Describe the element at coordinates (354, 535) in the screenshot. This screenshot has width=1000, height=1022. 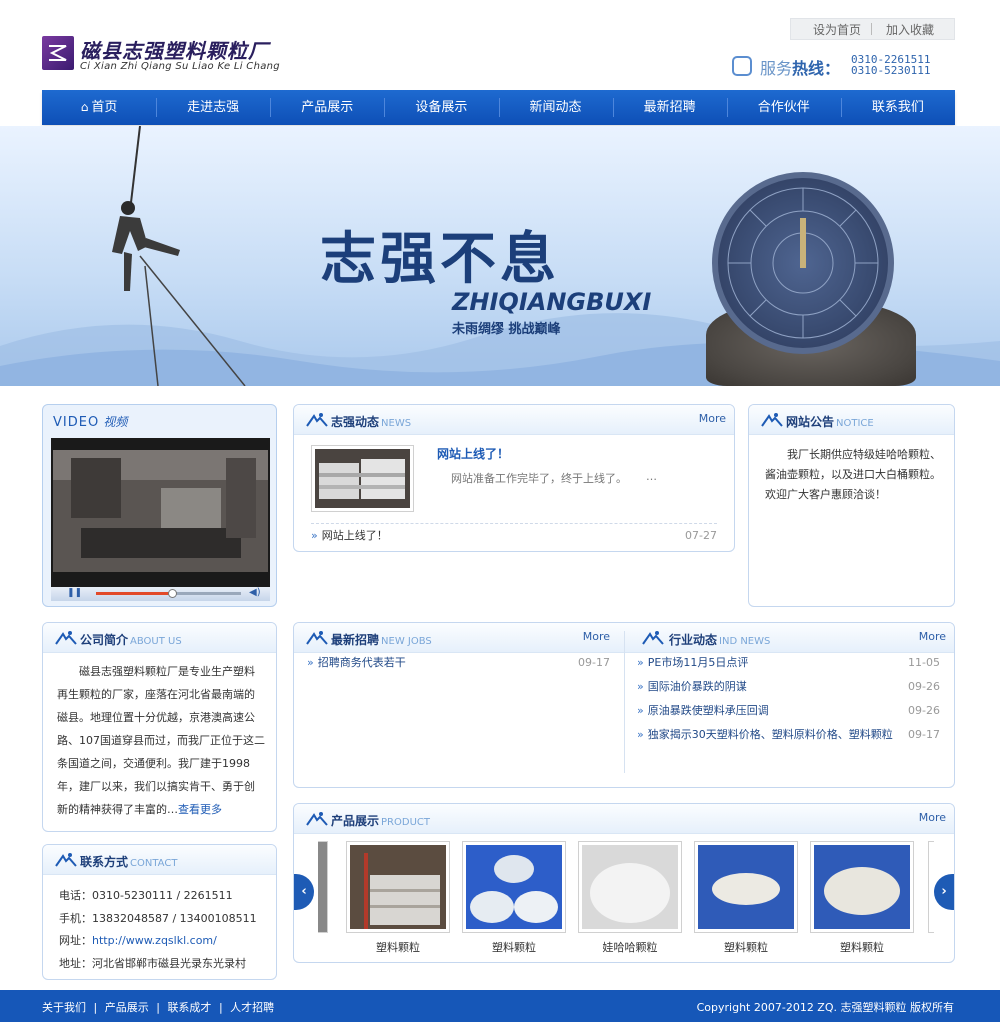
I see `list-item-text: 网站上线了！` at that location.